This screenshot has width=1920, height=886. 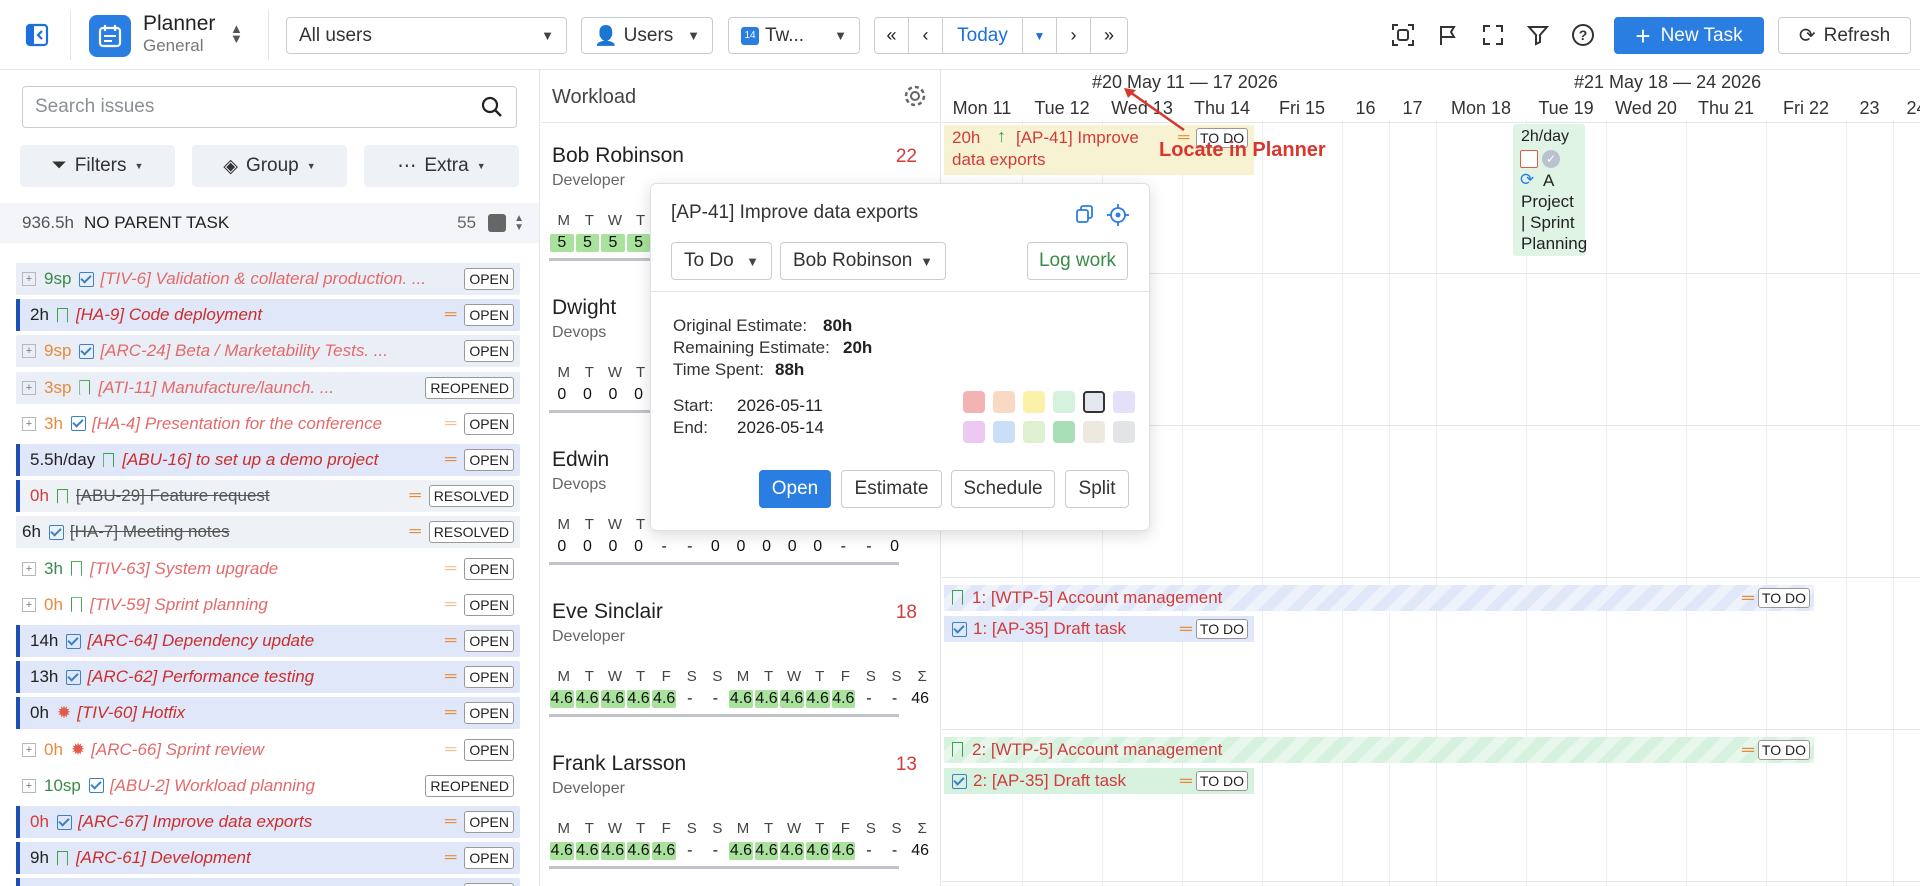 I want to click on screenshot-icon, so click(x=1403, y=35).